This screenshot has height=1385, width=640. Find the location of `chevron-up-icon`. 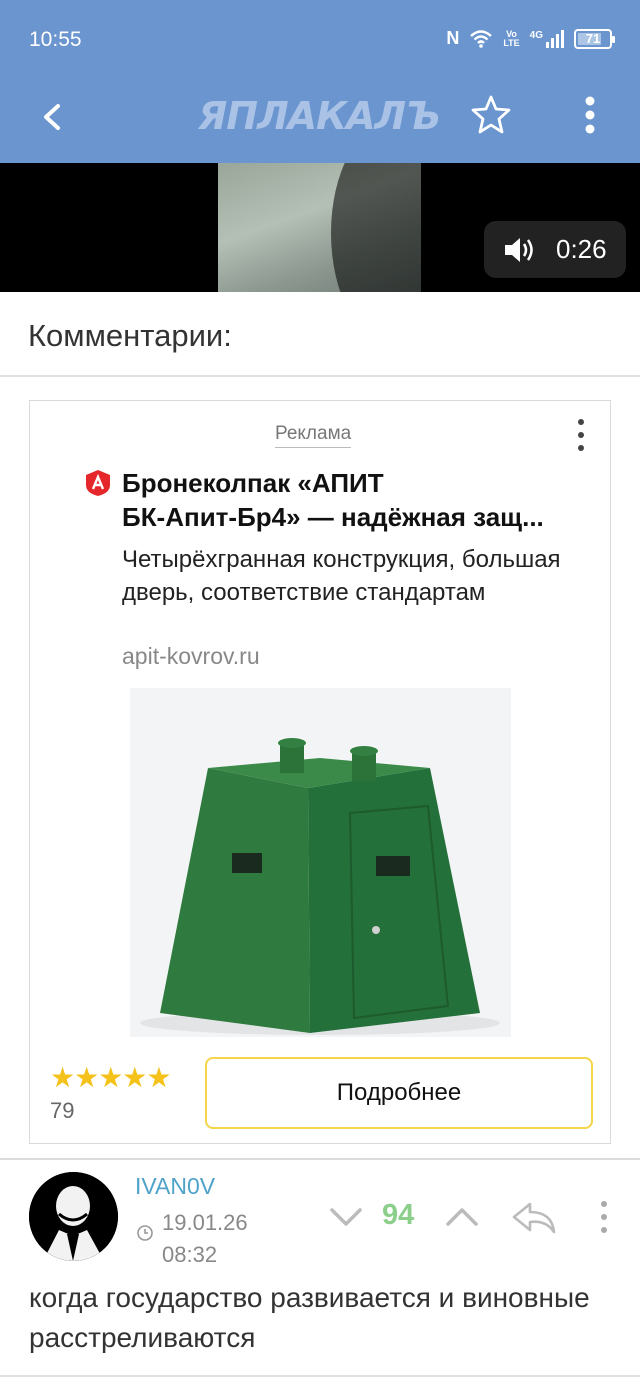

chevron-up-icon is located at coordinates (462, 1216).